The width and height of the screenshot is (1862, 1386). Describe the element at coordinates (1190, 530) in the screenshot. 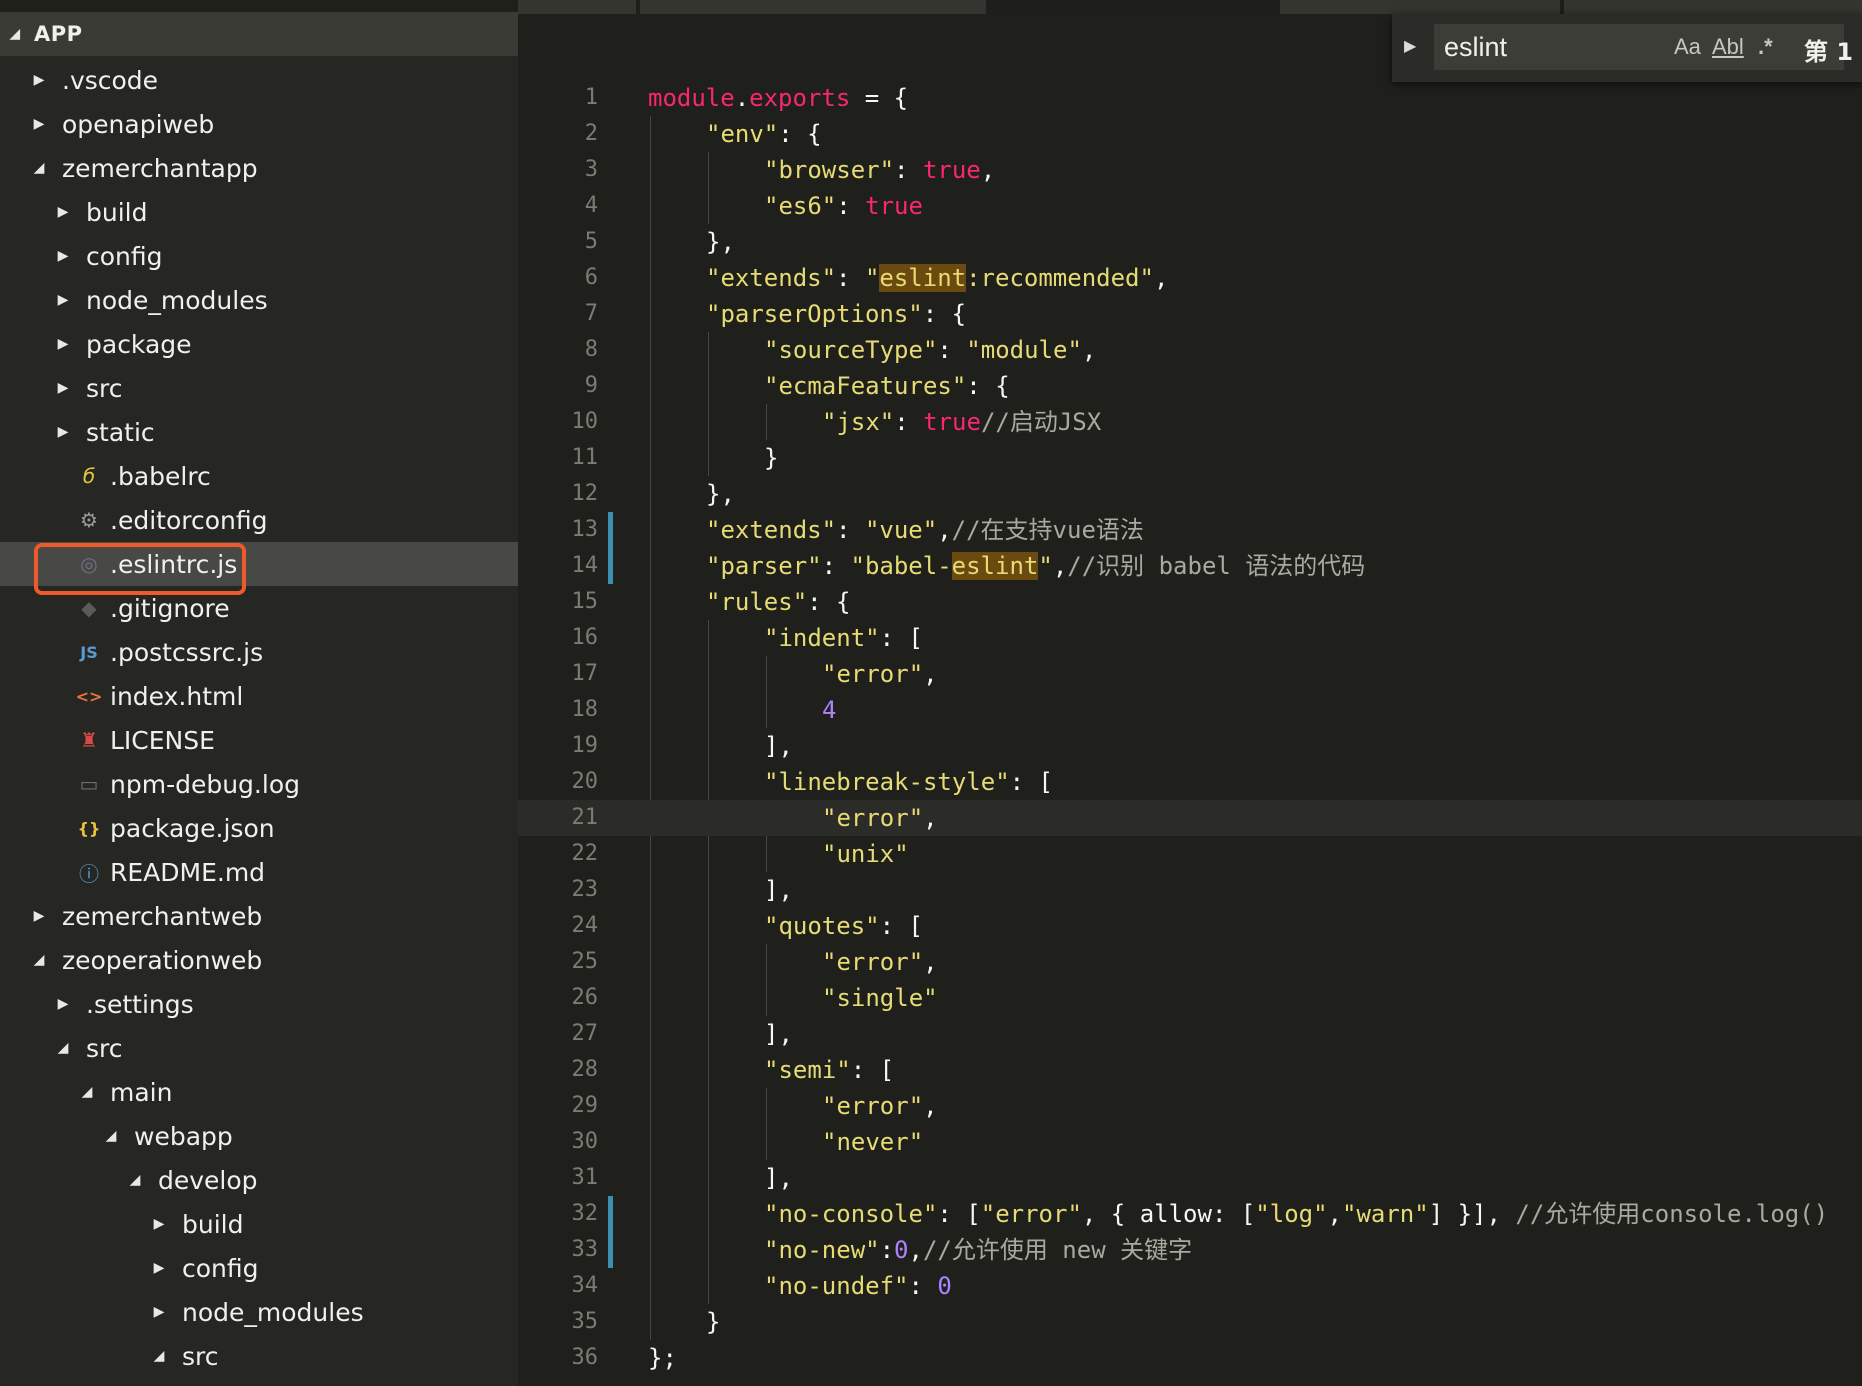

I see `code-line: 13 "extends": "vue",//在支持vue语法` at that location.